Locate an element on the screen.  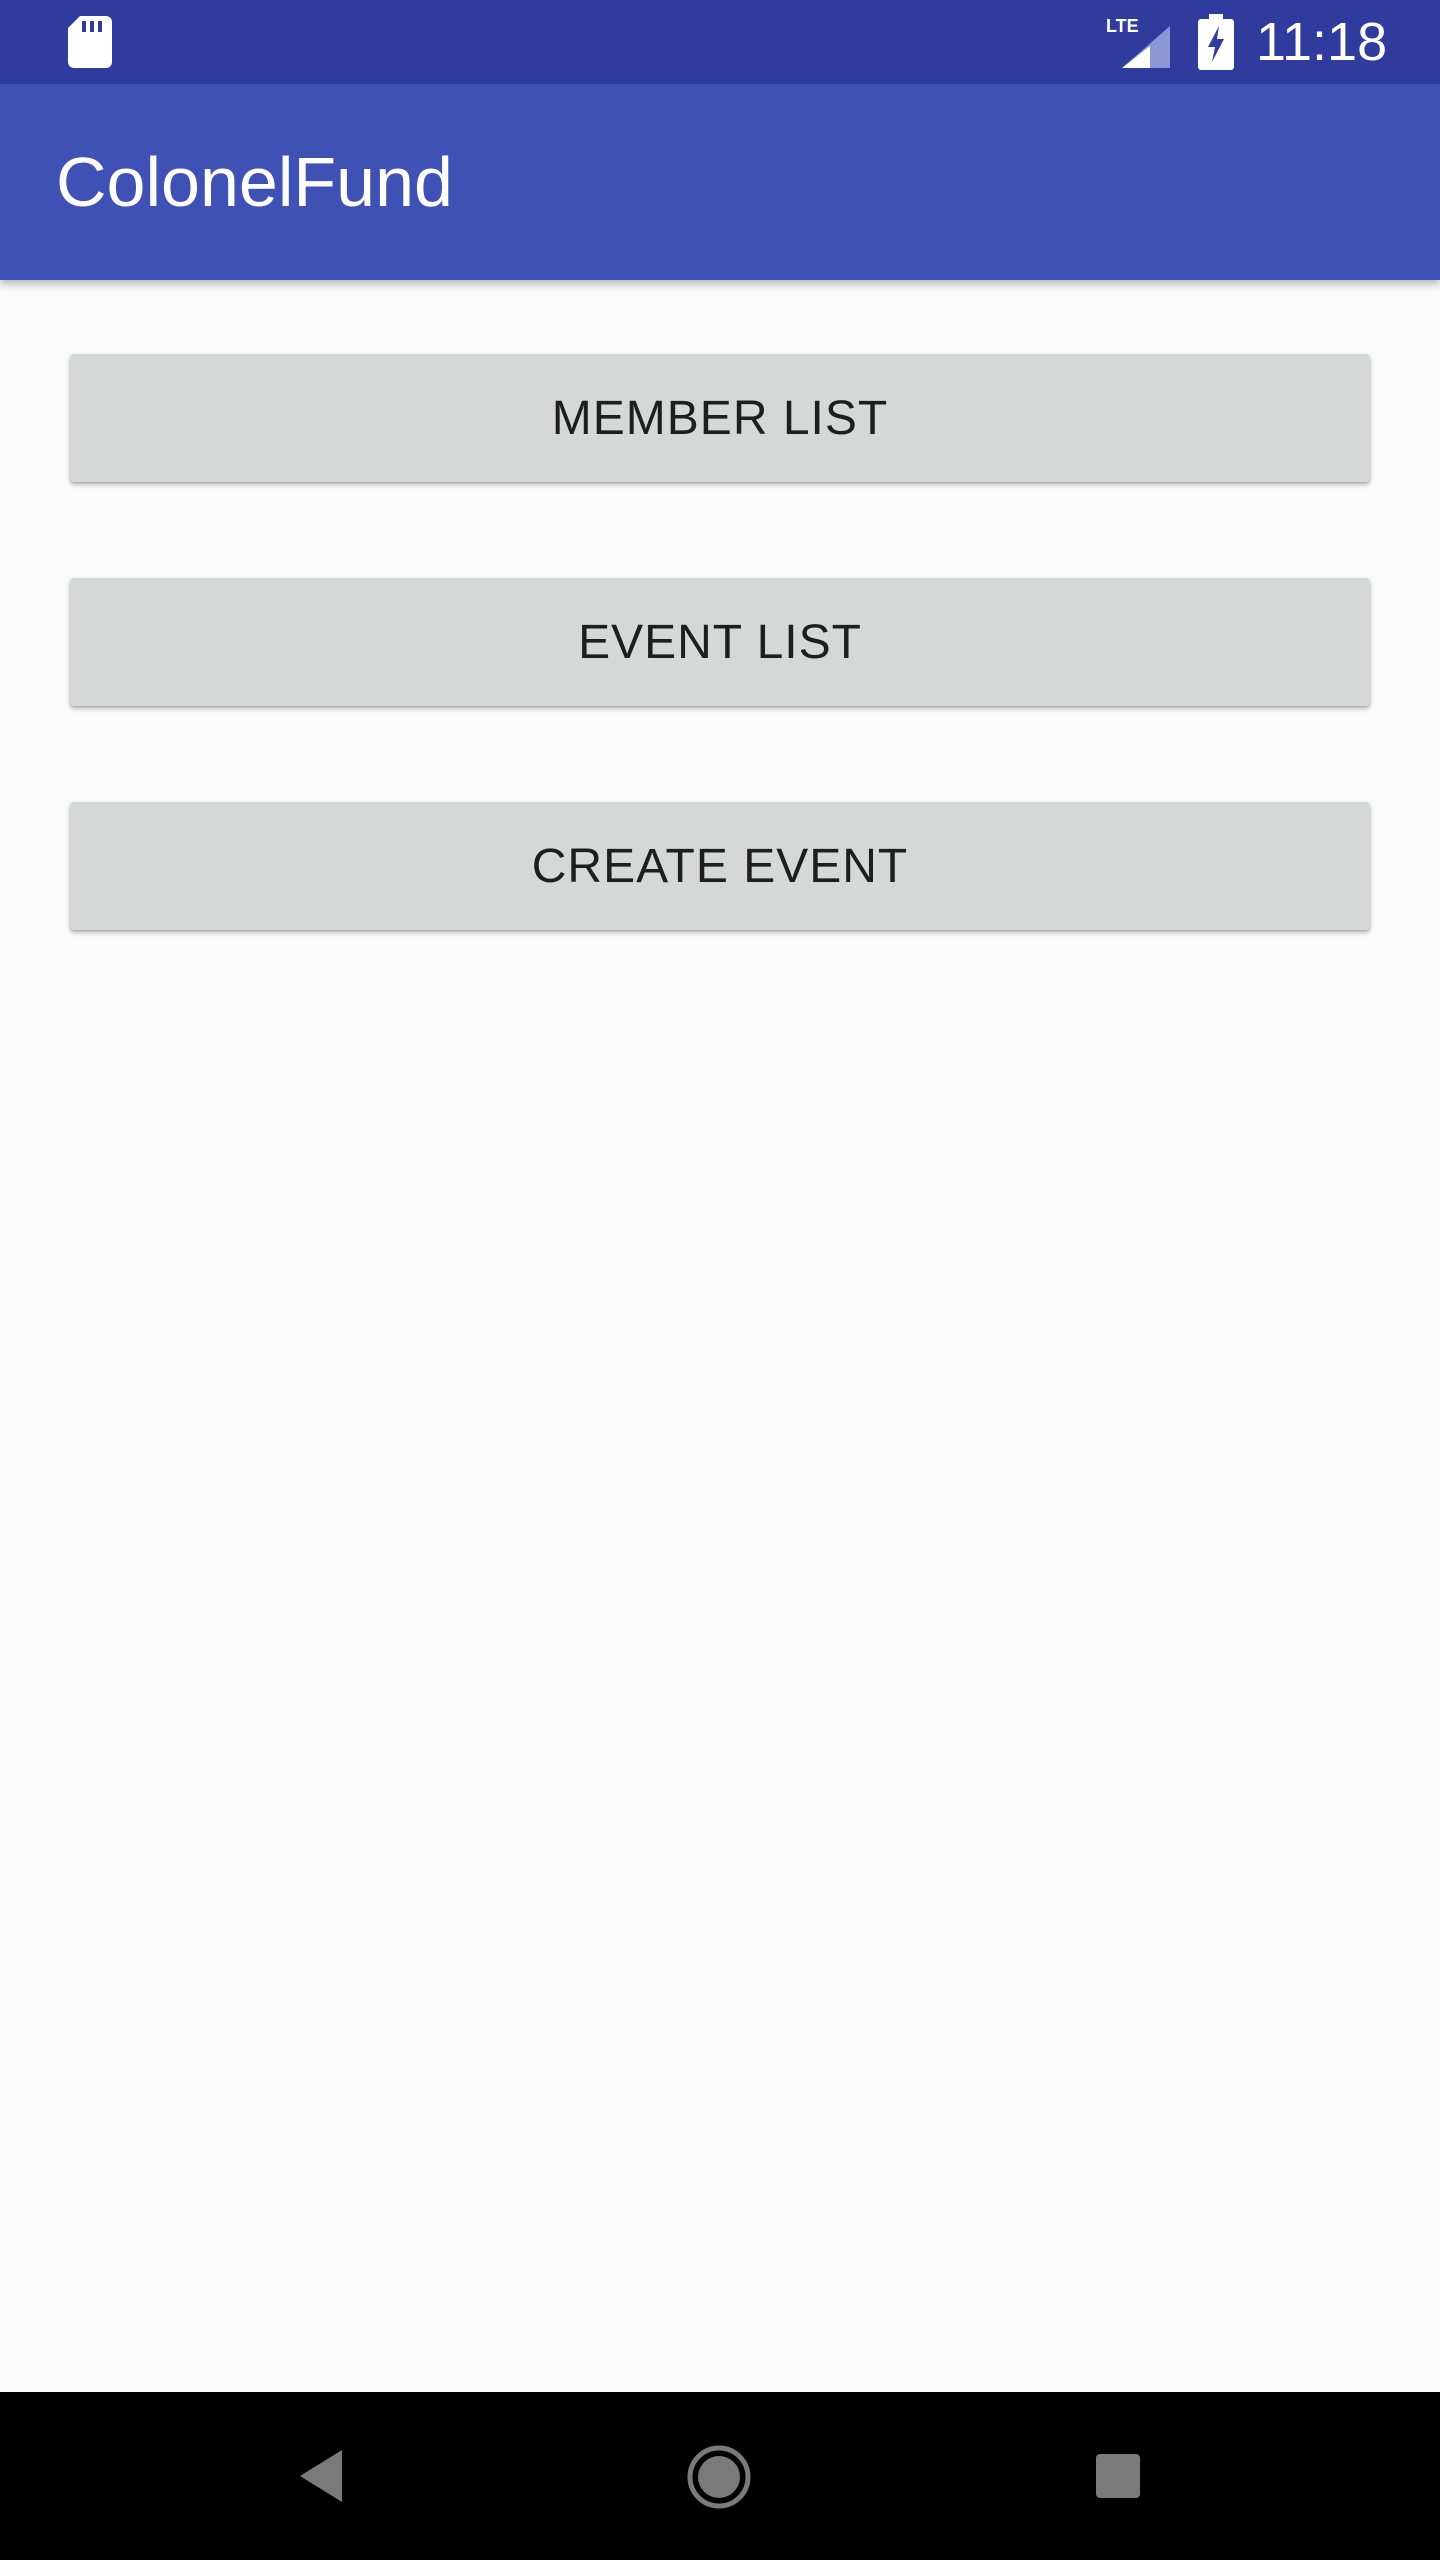
member-list-button: MEMBER LIST is located at coordinates (720, 418).